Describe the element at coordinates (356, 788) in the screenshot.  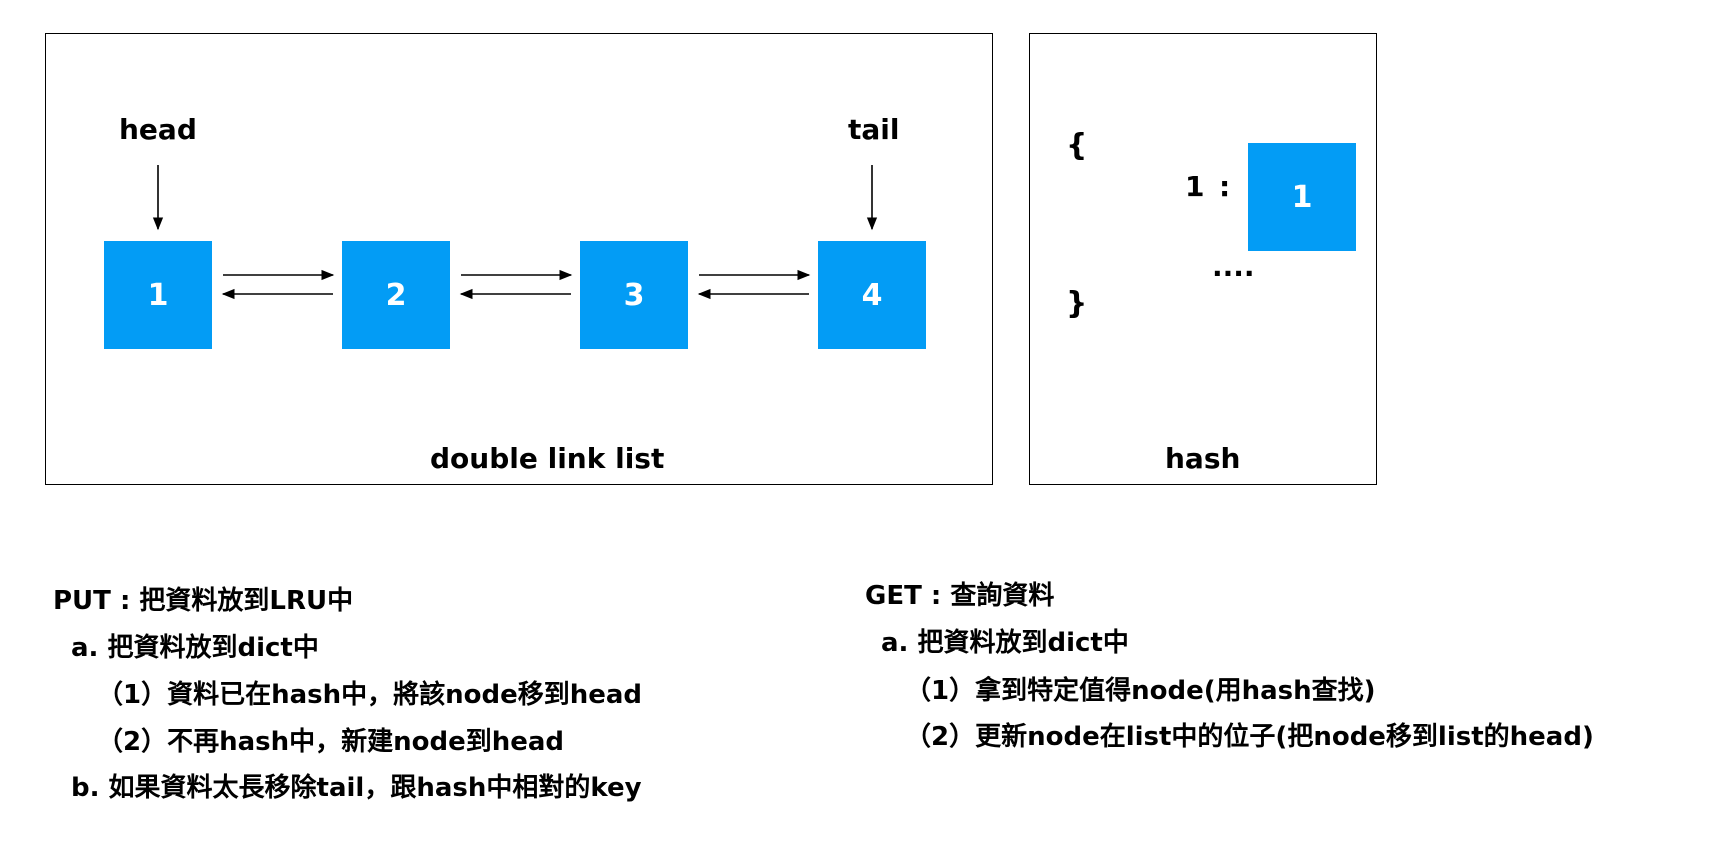
I see `put-item-b: b. 如果資料太長移除tail，跟hash中相對的key` at that location.